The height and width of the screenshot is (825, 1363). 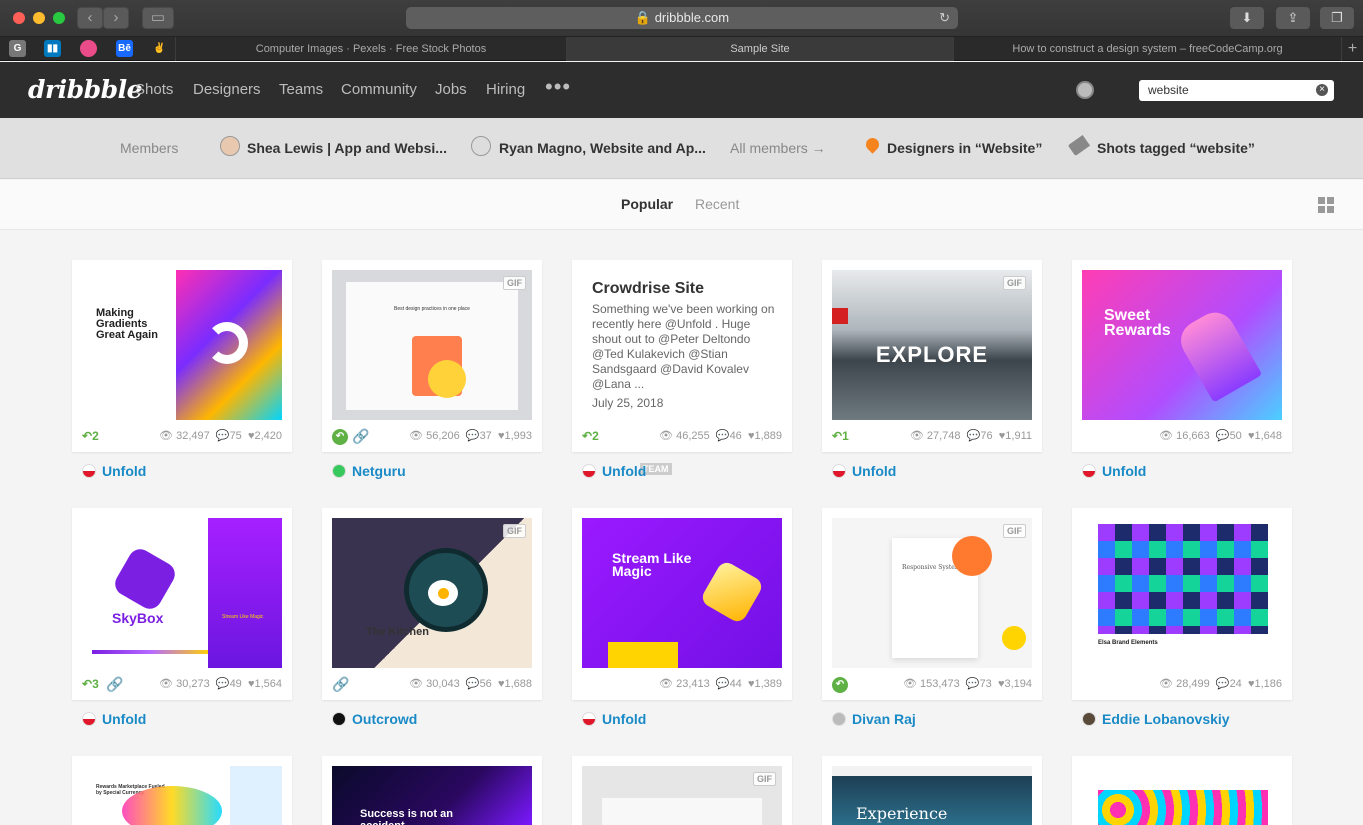 What do you see at coordinates (90, 18) in the screenshot?
I see `back-button: ‹` at bounding box center [90, 18].